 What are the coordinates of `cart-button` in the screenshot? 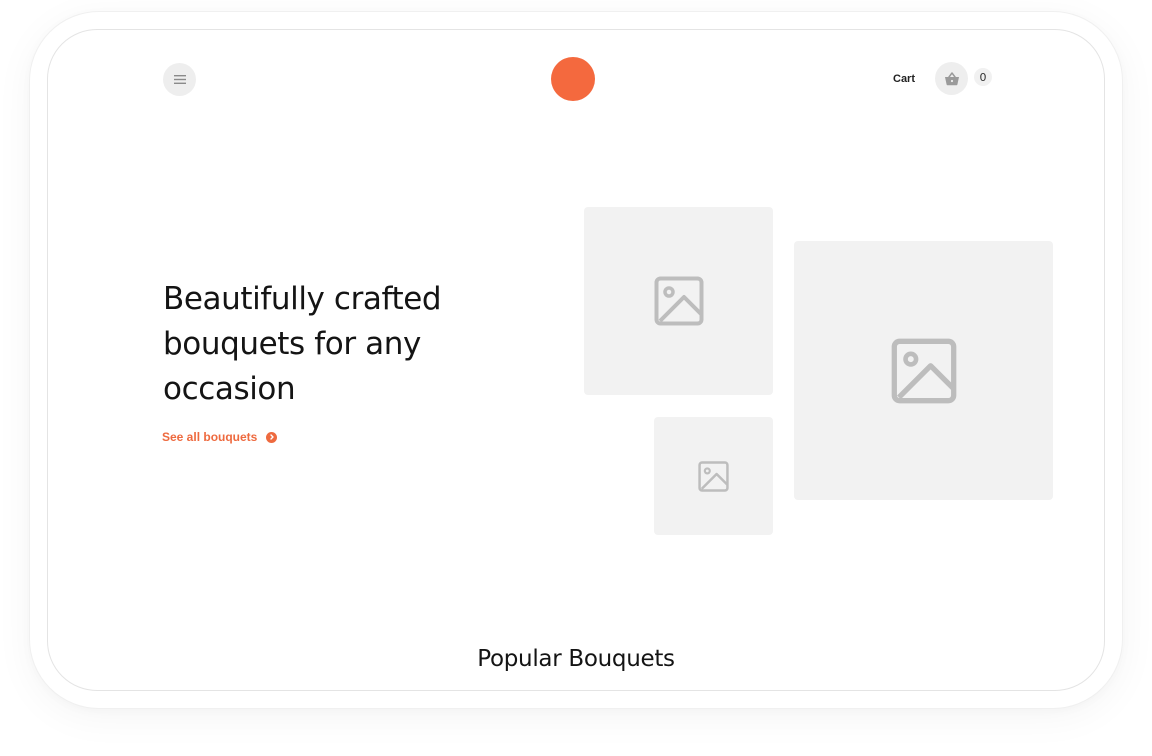 It's located at (951, 78).